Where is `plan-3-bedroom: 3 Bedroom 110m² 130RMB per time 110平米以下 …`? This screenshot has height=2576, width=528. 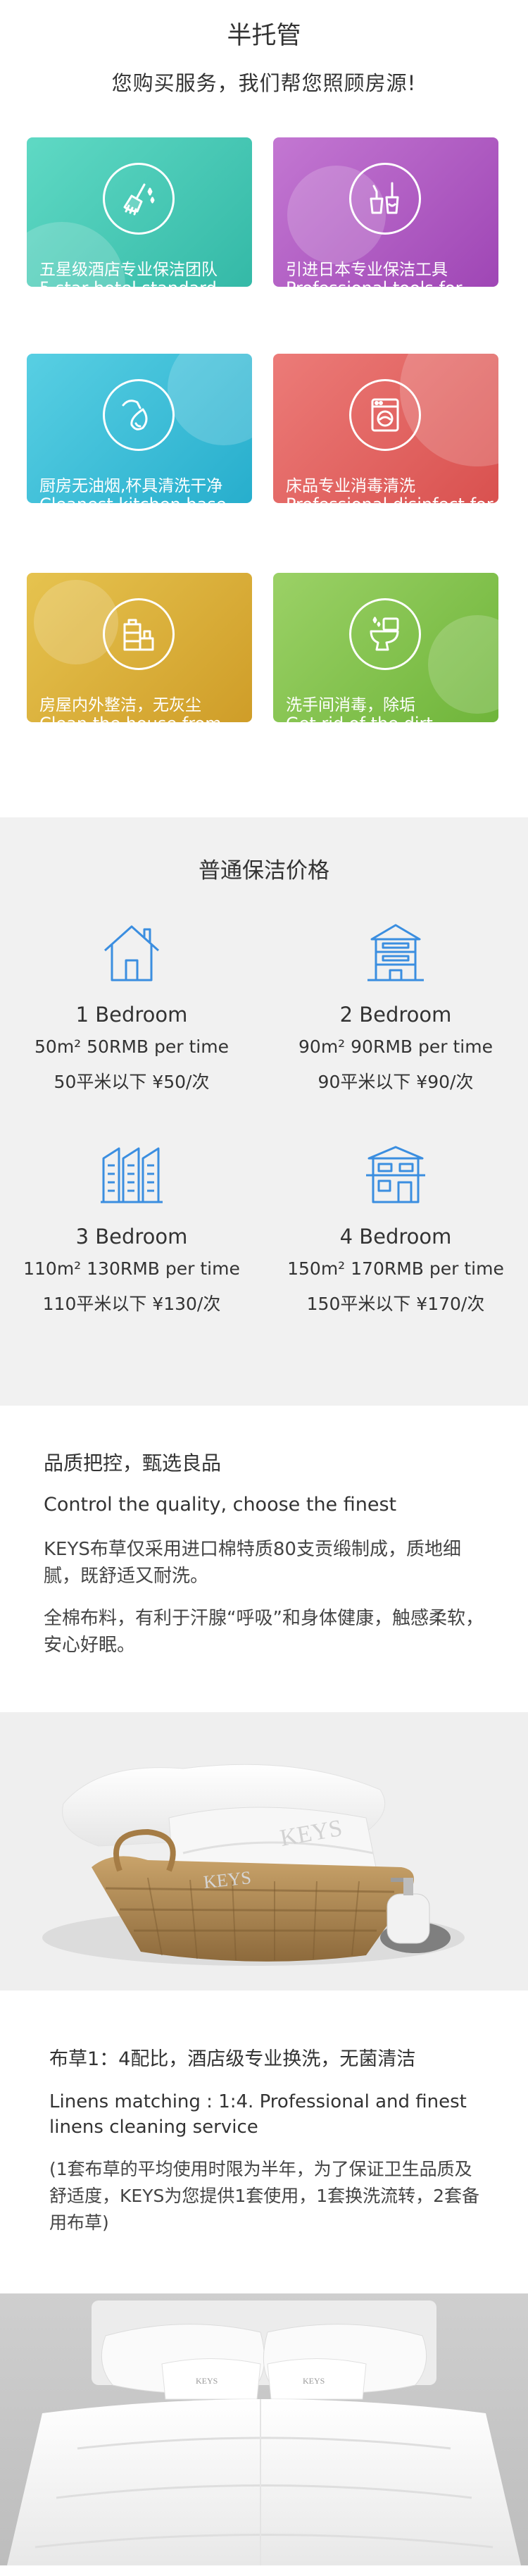
plan-3-bedroom: 3 Bedroom 110m² 130RMB per time 110平米以下 … is located at coordinates (131, 1228).